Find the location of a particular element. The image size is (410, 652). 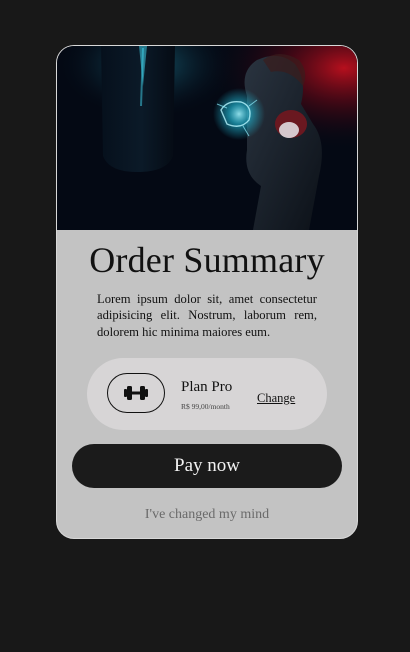

cancel-order-link: I've changed my mind is located at coordinates (207, 515).